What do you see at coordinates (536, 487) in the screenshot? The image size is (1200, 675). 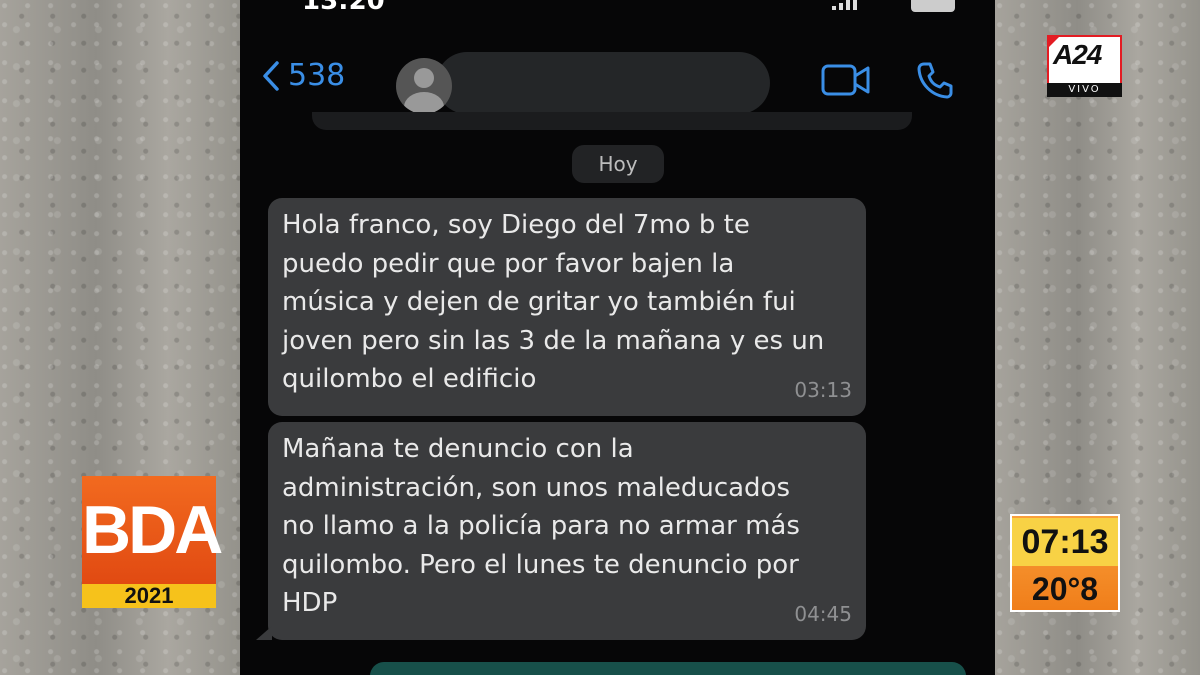 I see `message-line: administración, son unos maleducados` at bounding box center [536, 487].